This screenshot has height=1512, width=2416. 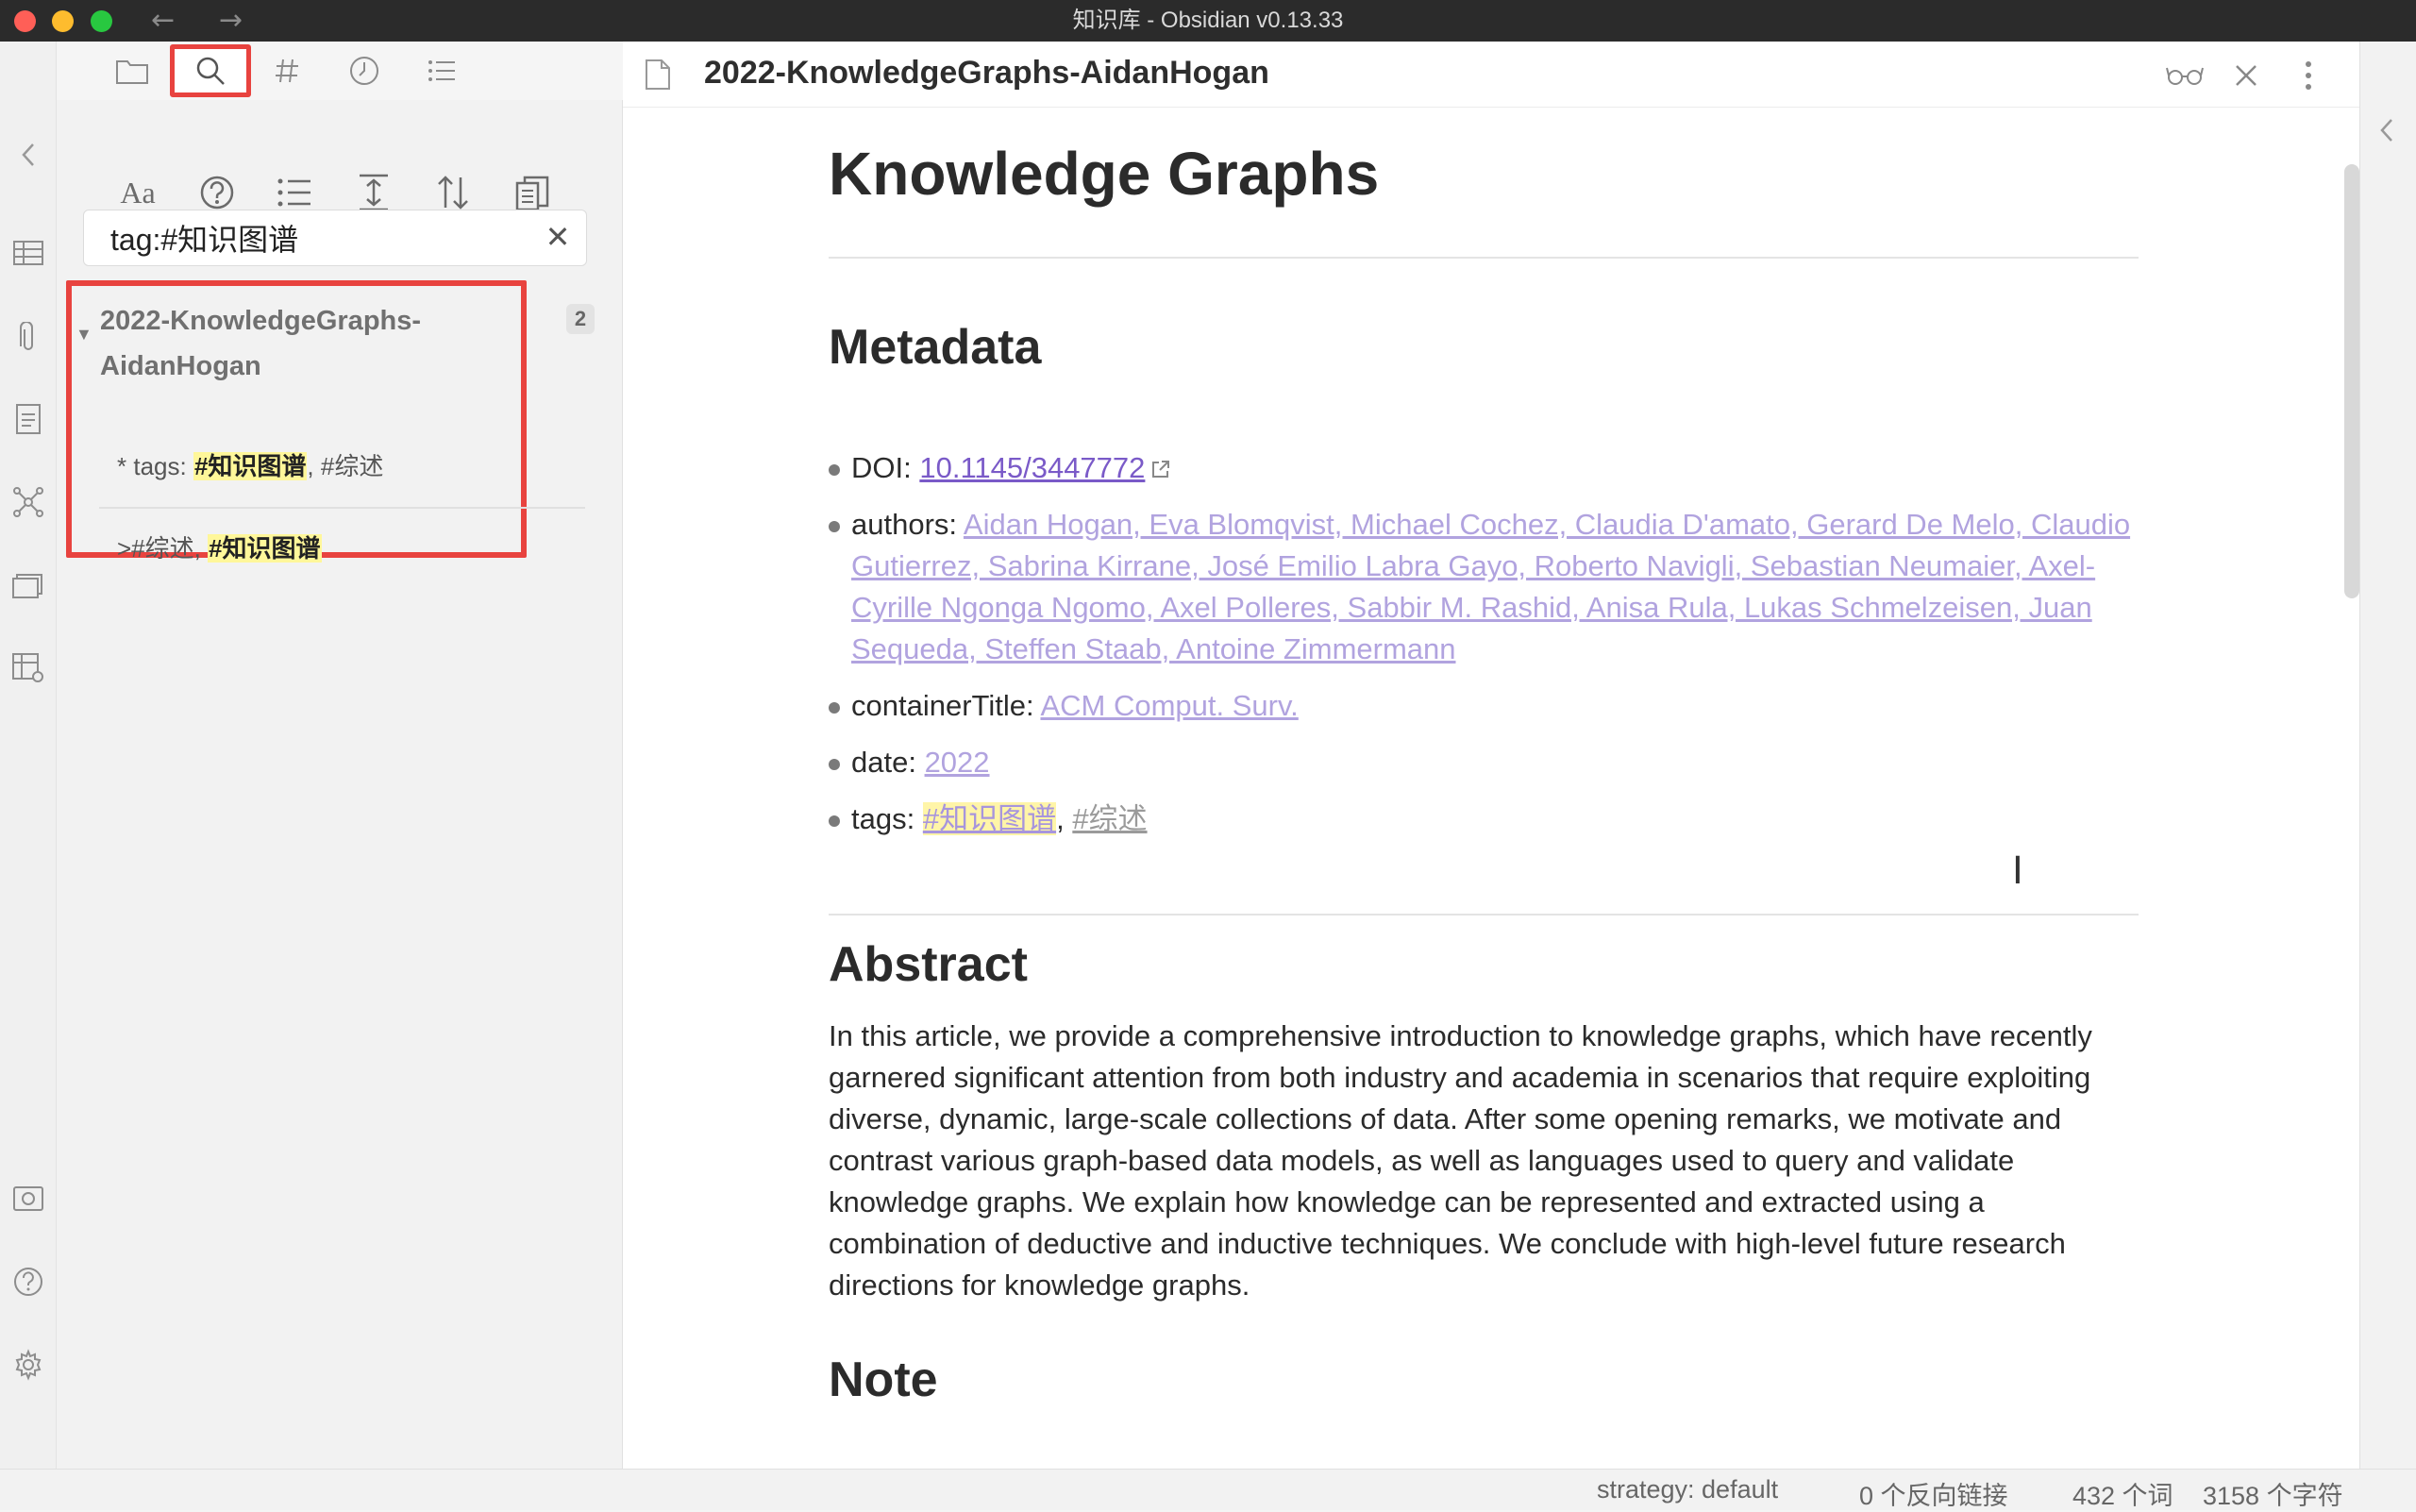 I want to click on date-label: date:, so click(x=888, y=762).